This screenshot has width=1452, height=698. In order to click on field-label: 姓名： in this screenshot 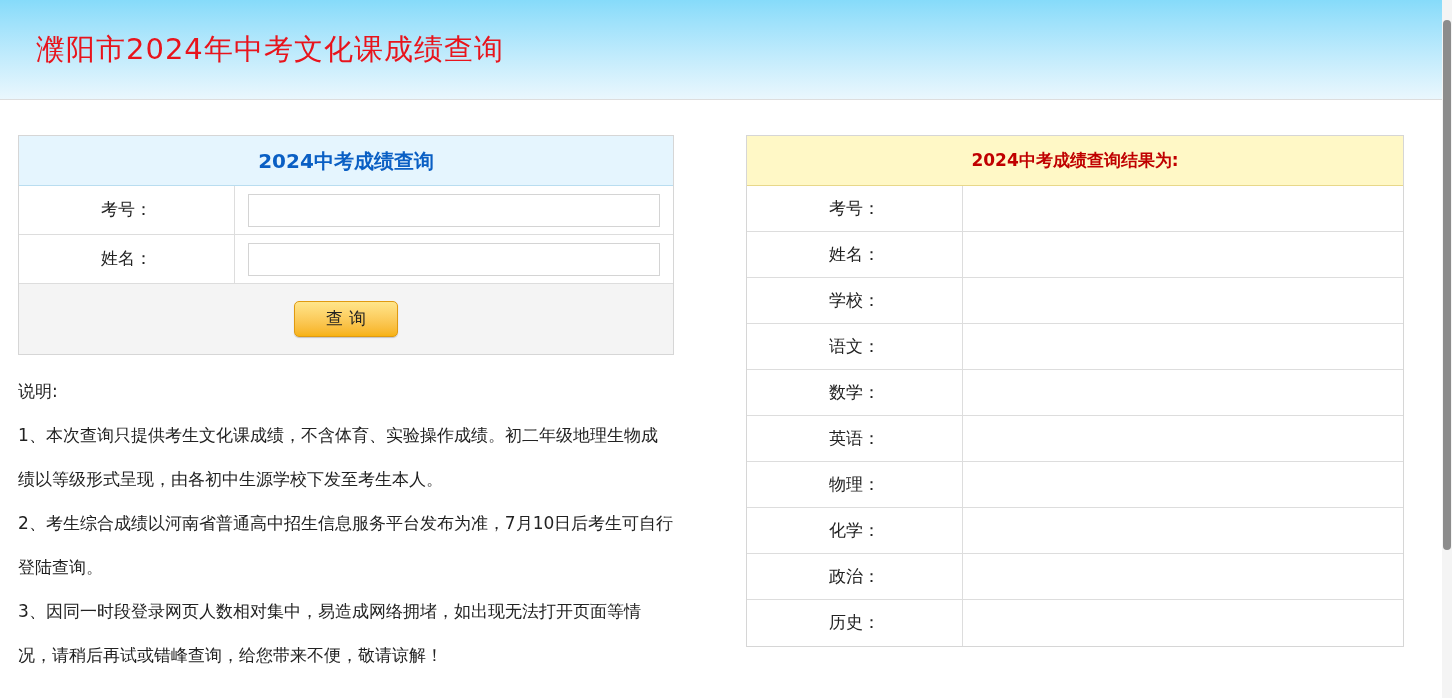, I will do `click(126, 259)`.